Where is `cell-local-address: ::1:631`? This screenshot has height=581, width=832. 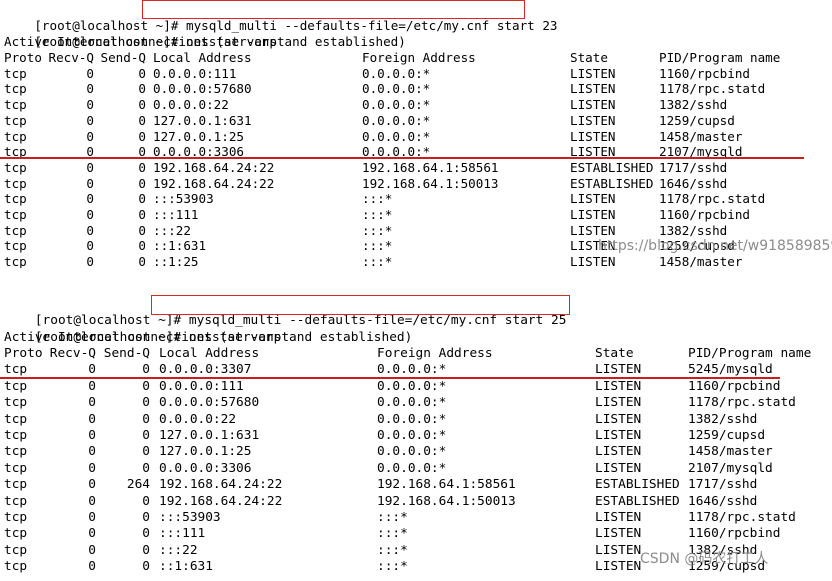 cell-local-address: ::1:631 is located at coordinates (180, 246).